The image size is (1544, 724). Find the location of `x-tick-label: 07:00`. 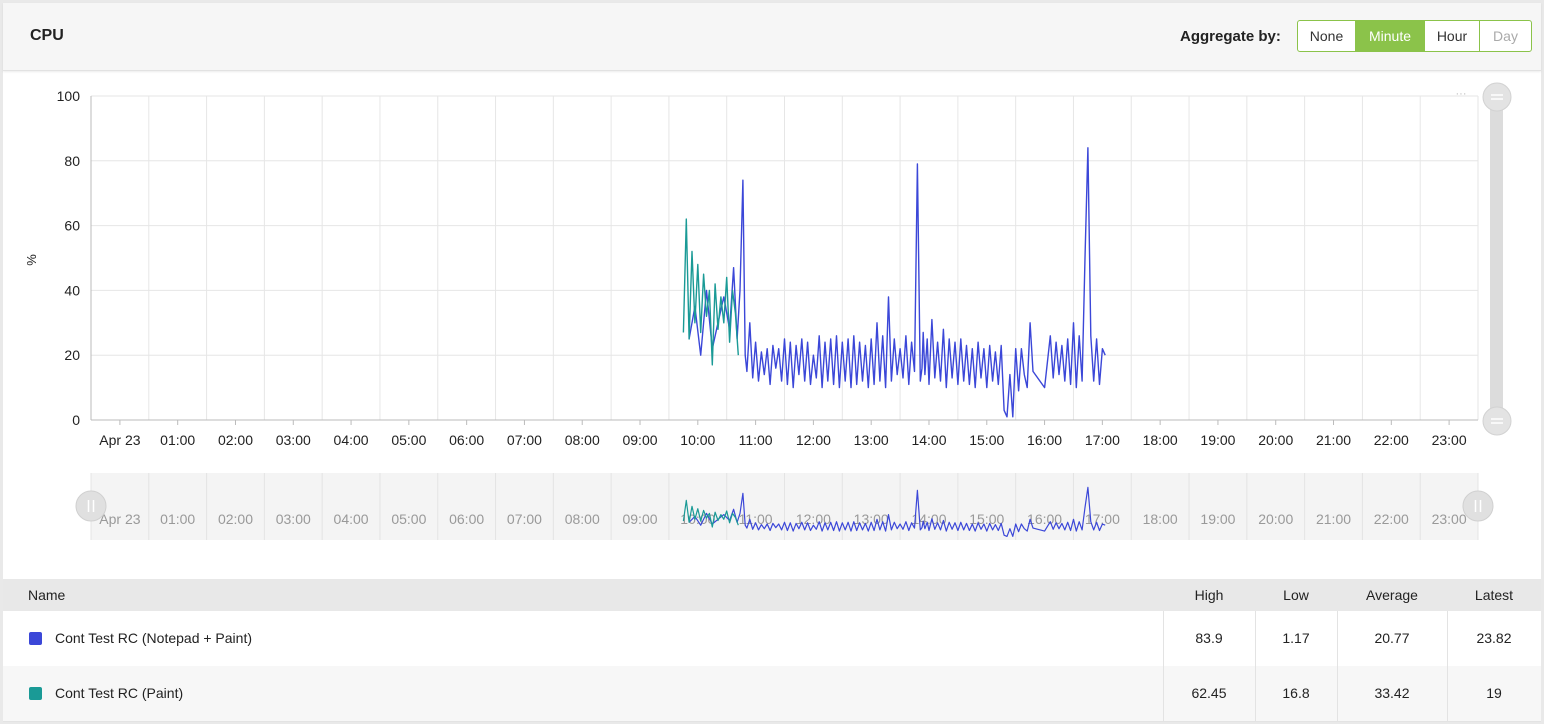

x-tick-label: 07:00 is located at coordinates (524, 440).